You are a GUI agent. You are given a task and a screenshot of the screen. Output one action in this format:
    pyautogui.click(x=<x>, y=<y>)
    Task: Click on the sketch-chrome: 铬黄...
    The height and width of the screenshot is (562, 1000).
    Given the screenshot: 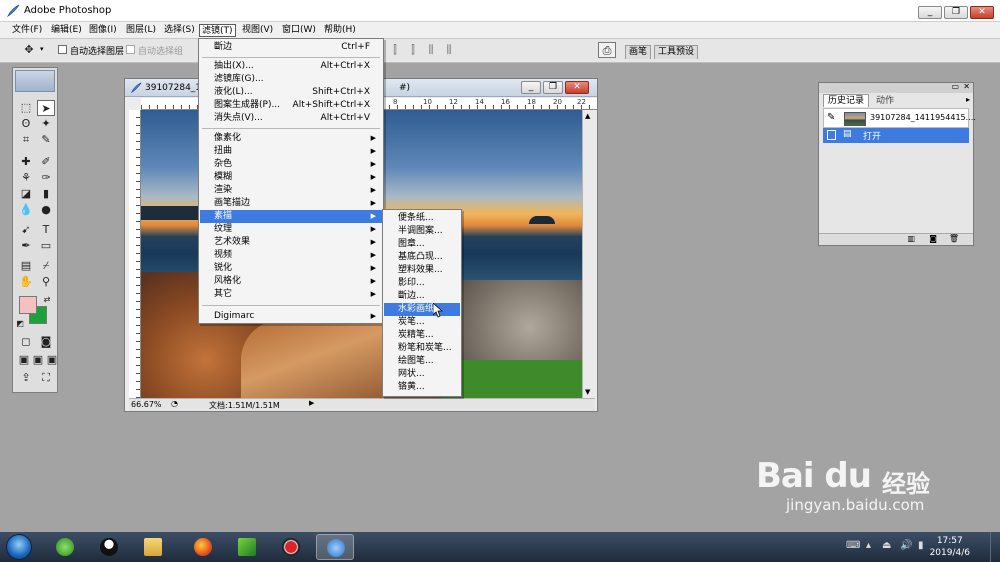 What is the action you would take?
    pyautogui.click(x=422, y=387)
    